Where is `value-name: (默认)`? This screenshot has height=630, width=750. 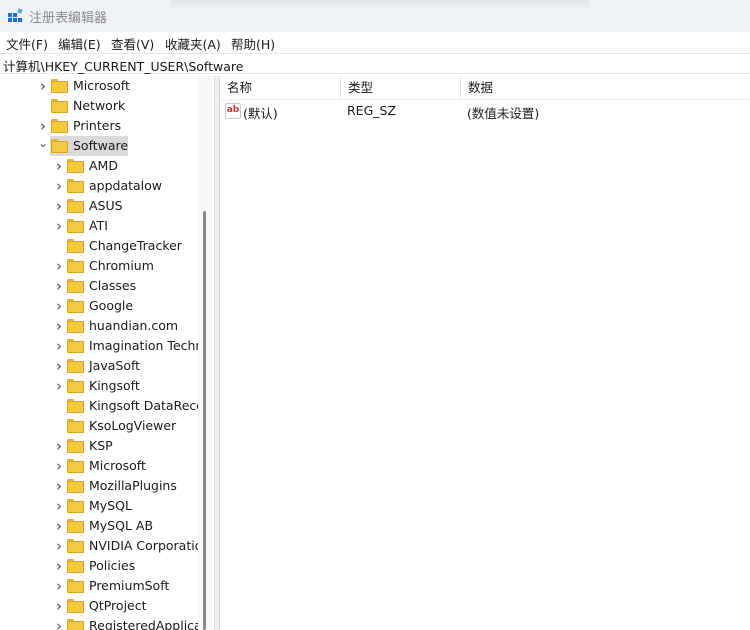
value-name: (默认) is located at coordinates (260, 113).